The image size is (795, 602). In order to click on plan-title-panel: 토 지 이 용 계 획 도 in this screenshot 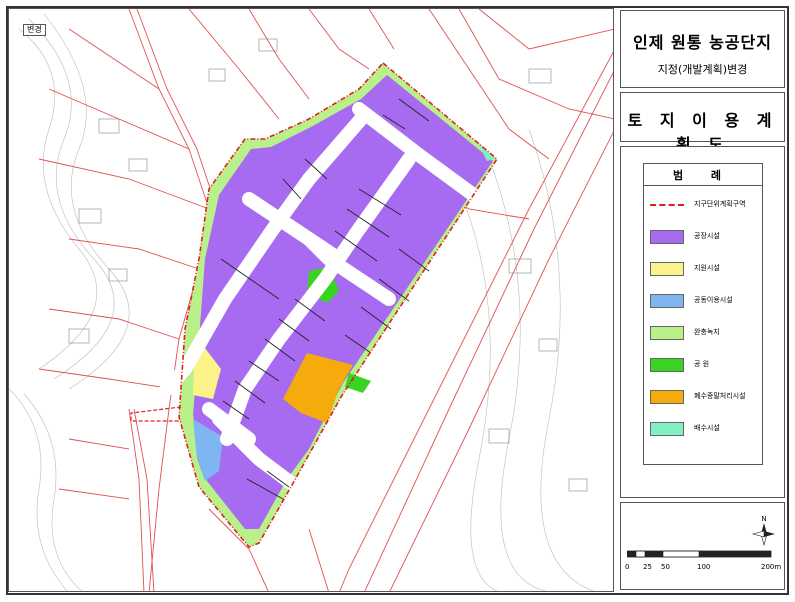, I will do `click(702, 123)`.